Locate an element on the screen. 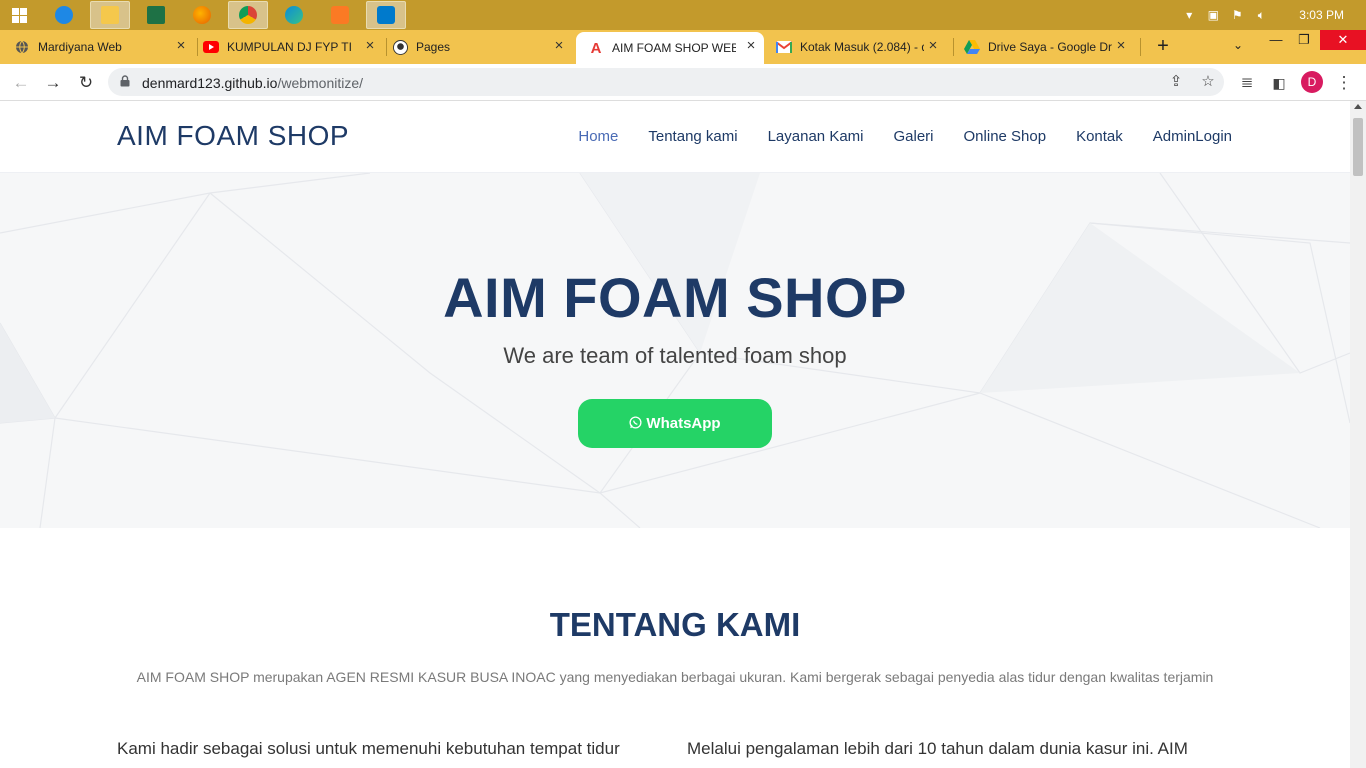 The image size is (1366, 768). close-window-button: ✕ is located at coordinates (1343, 40).